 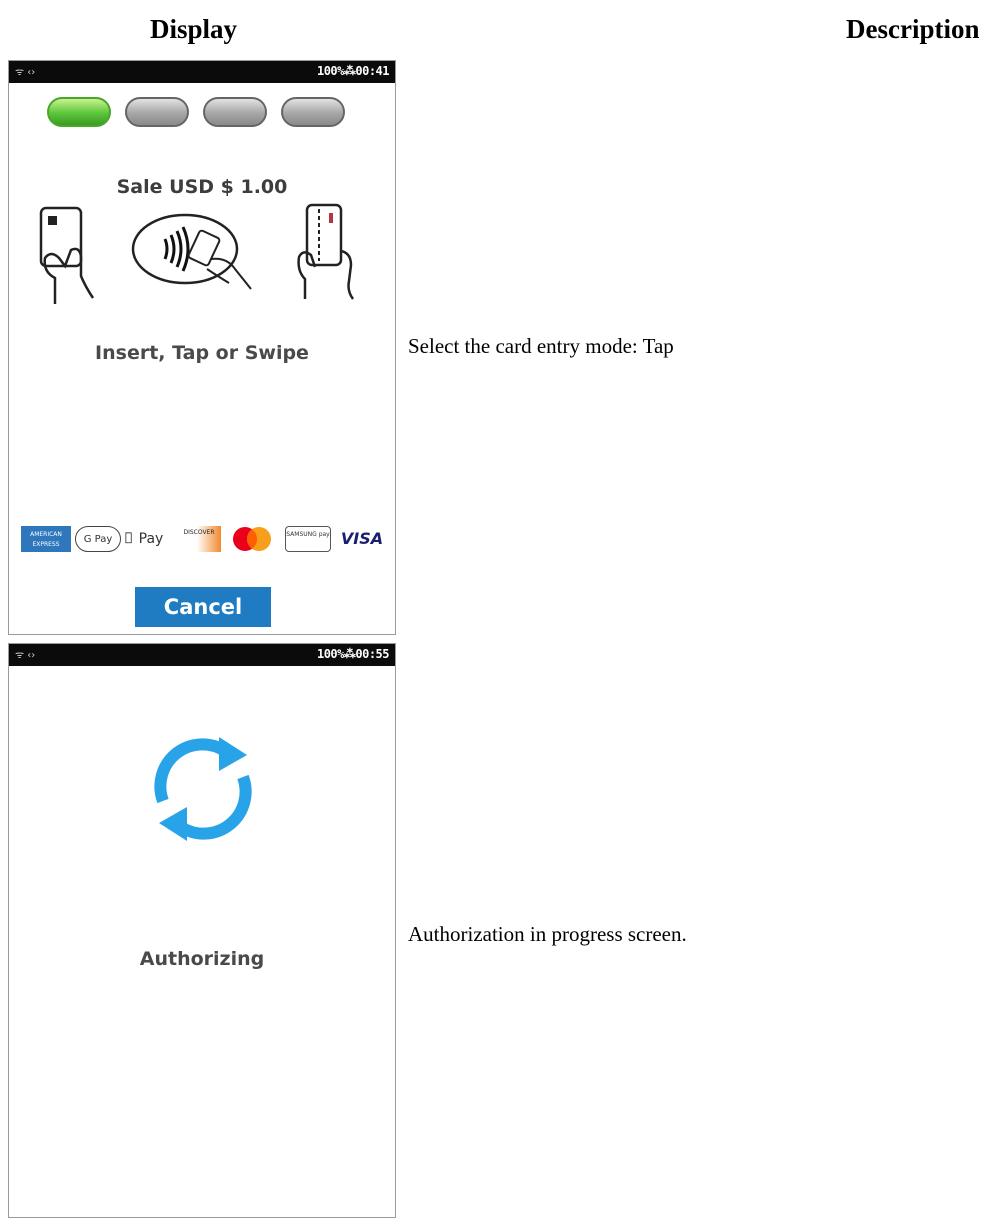 What do you see at coordinates (308, 539) in the screenshot?
I see `samsung-pay-logo: SAMSUNG pay` at bounding box center [308, 539].